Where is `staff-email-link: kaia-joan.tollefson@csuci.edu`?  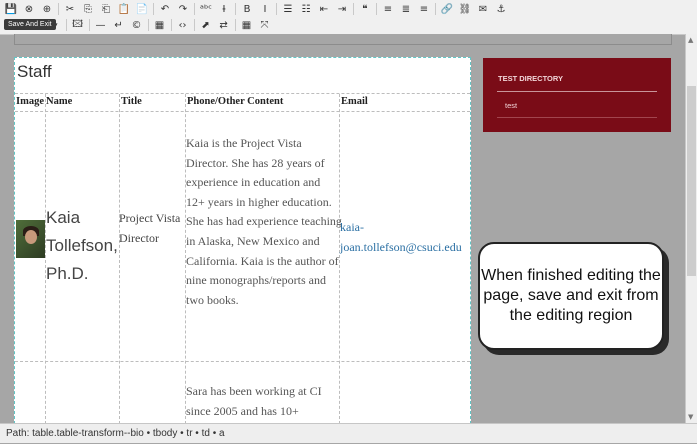 staff-email-link: kaia-joan.tollefson@csuci.edu is located at coordinates (405, 237).